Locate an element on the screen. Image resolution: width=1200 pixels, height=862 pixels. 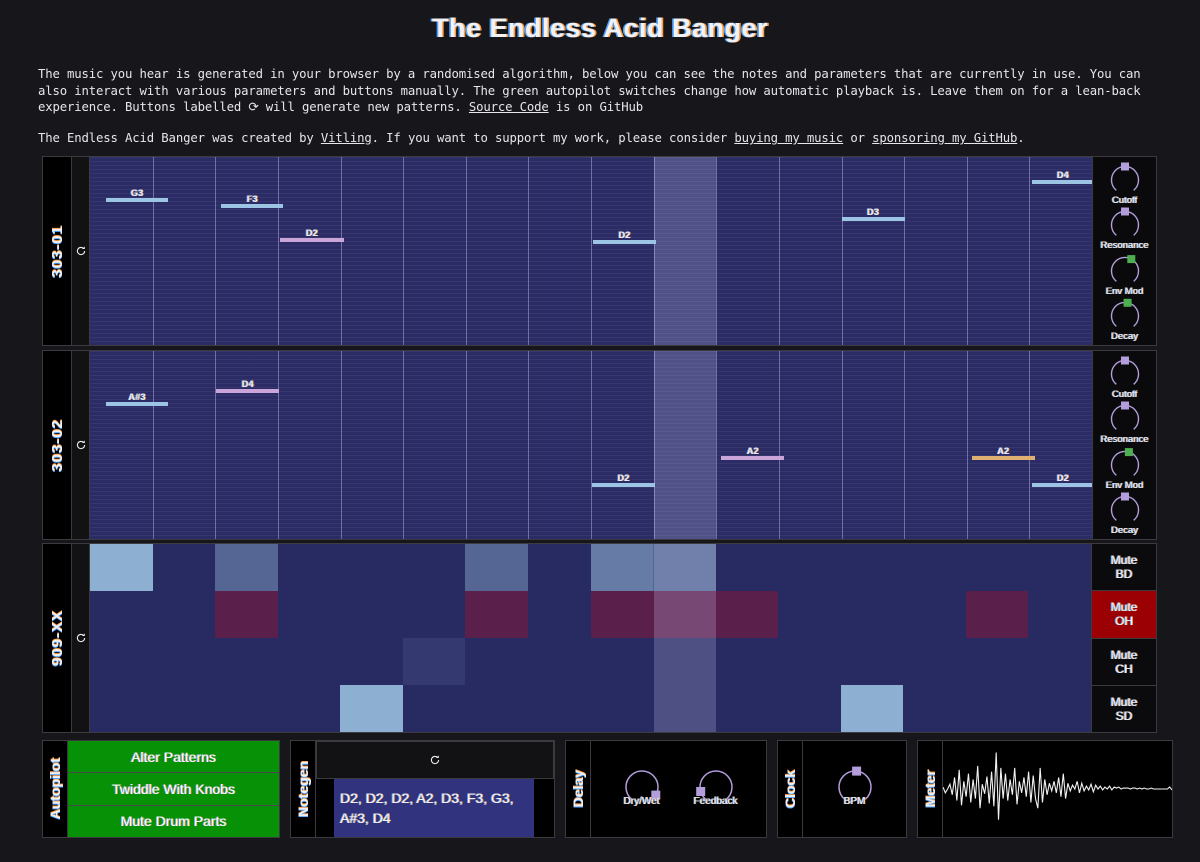
note-block: F3 is located at coordinates (252, 201).